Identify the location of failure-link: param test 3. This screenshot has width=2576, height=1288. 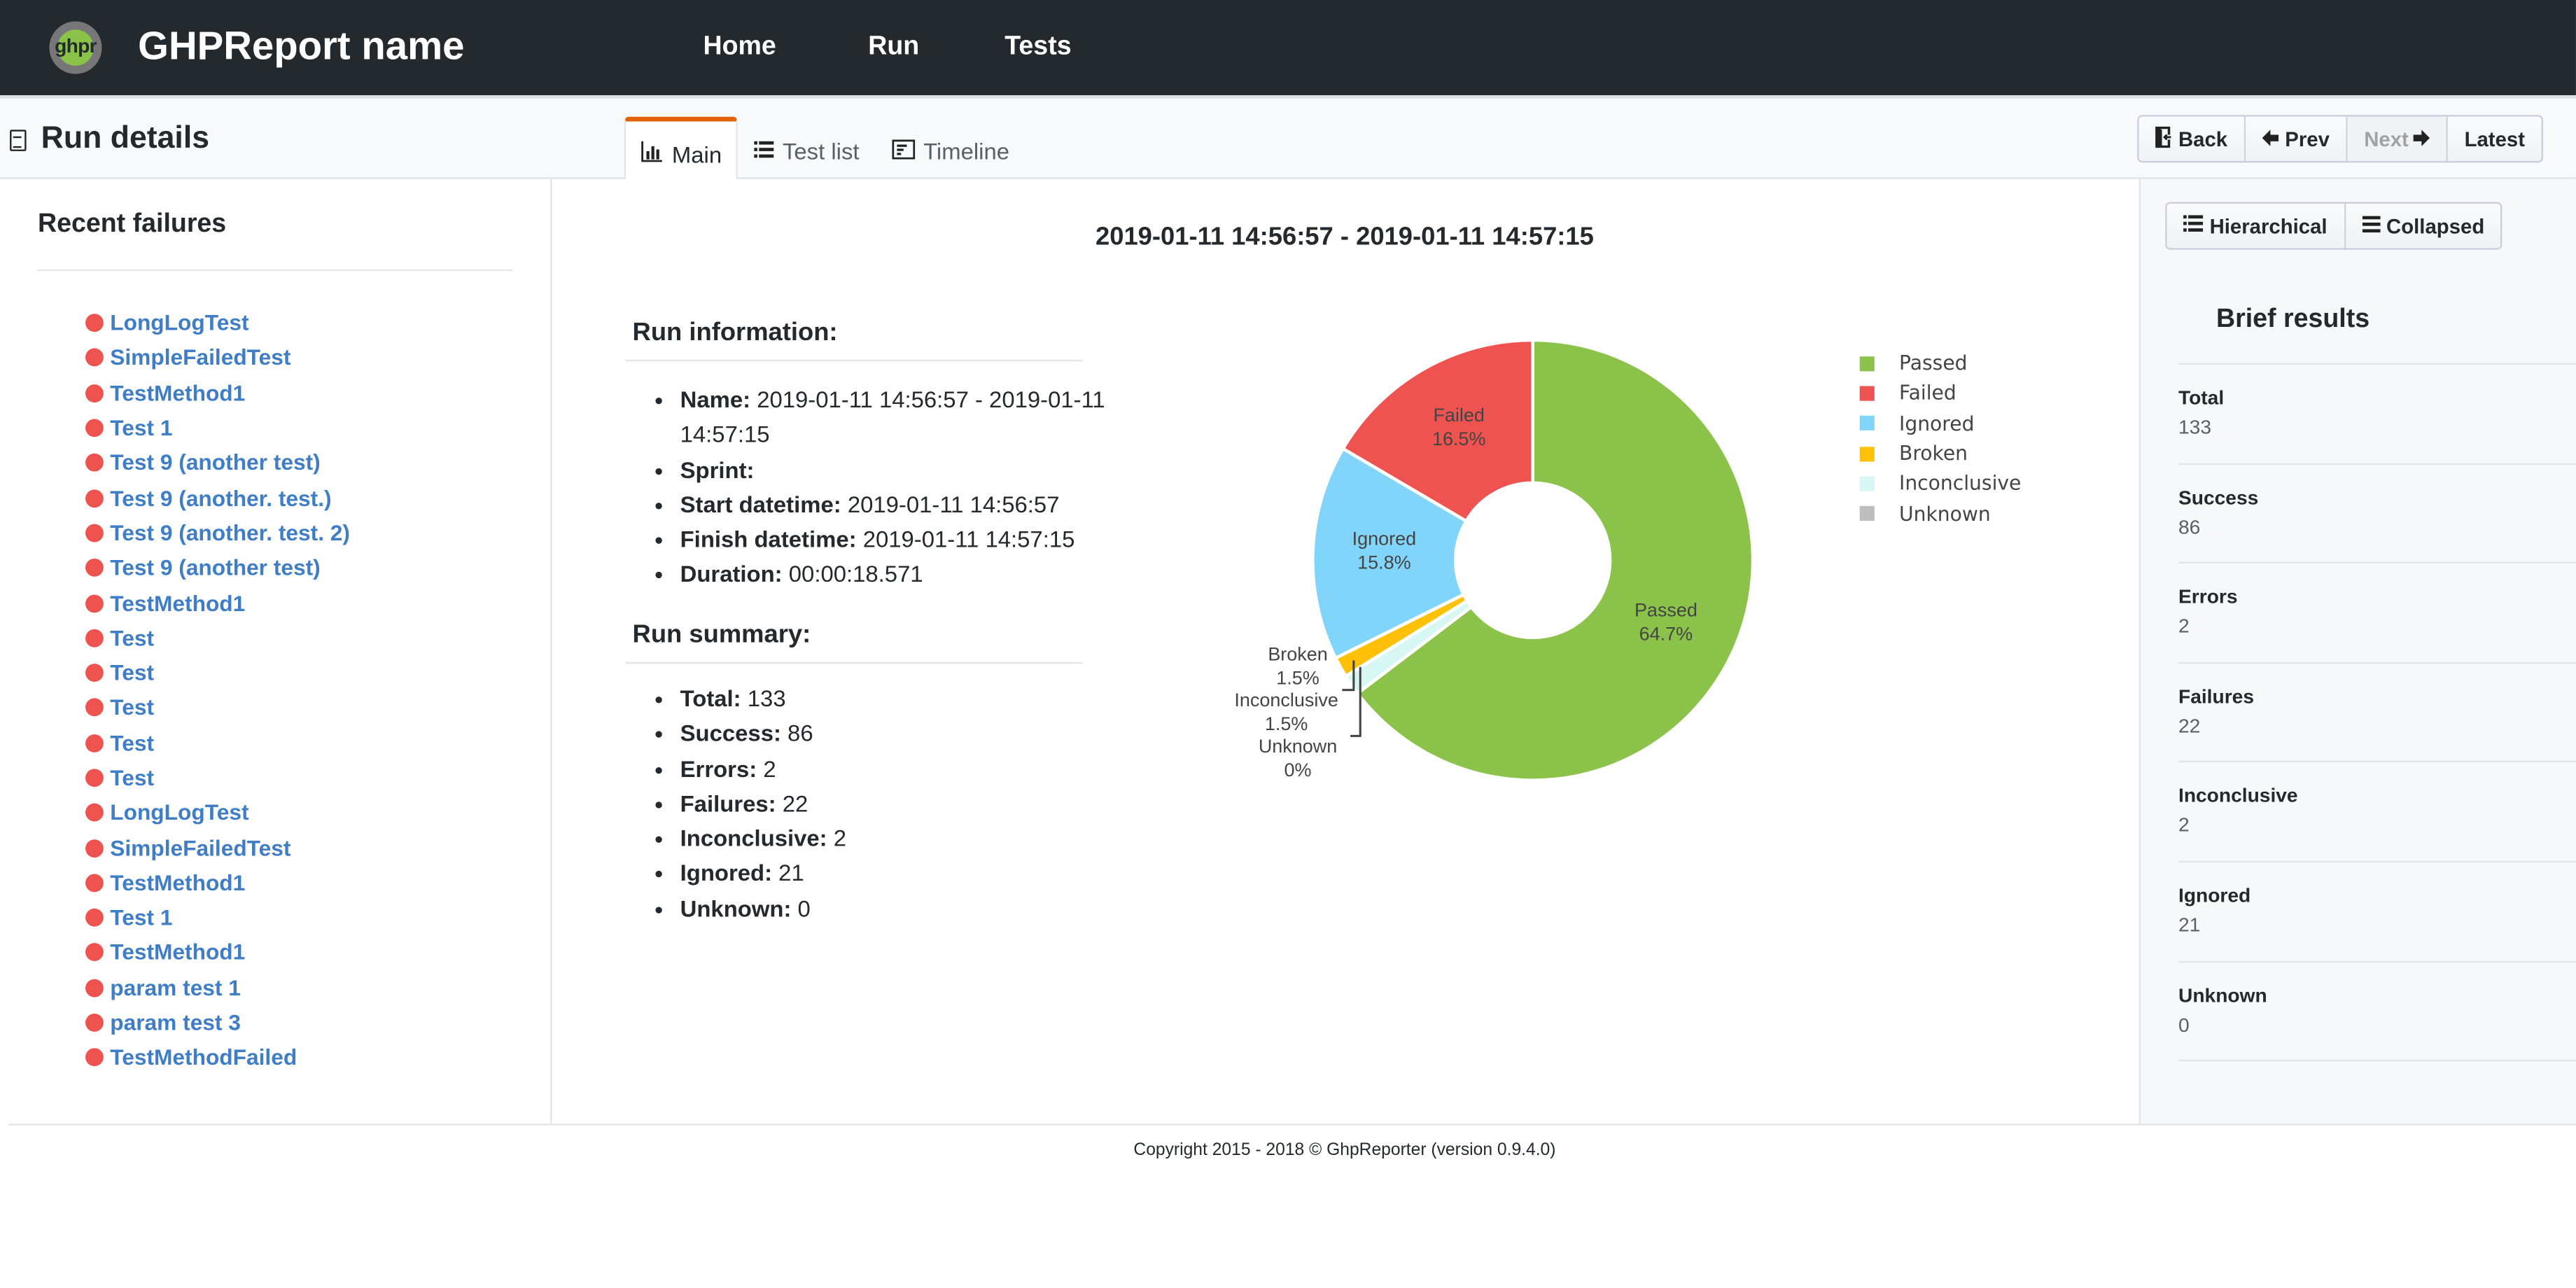
(175, 1023).